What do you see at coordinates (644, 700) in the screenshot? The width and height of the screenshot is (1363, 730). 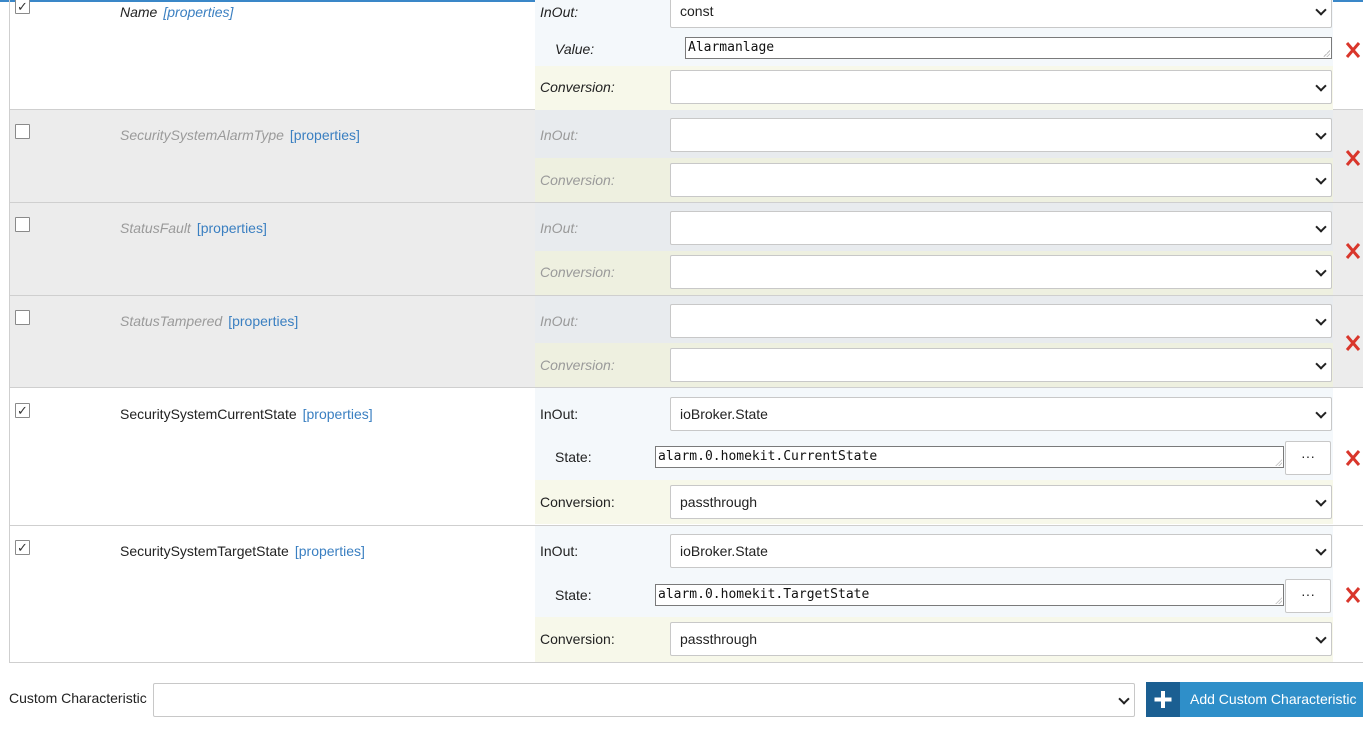 I see `custom-characteristic-select` at bounding box center [644, 700].